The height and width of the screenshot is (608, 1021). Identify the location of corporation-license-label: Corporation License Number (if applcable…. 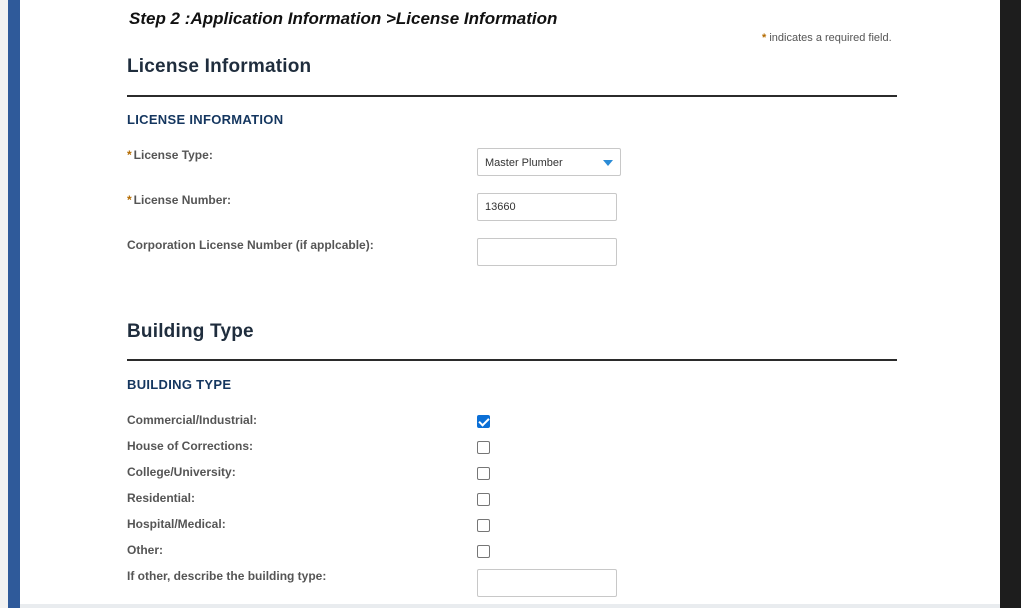
(250, 245).